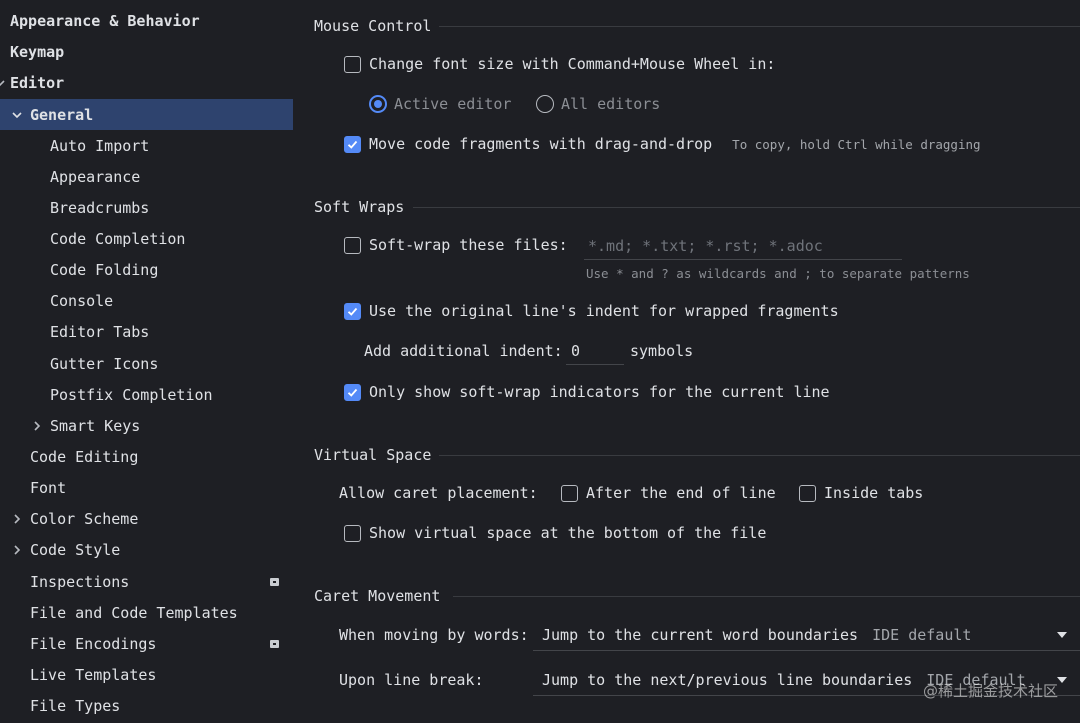 The image size is (1080, 723). I want to click on tree-item-file-code-templates: File and Code Templates, so click(146, 612).